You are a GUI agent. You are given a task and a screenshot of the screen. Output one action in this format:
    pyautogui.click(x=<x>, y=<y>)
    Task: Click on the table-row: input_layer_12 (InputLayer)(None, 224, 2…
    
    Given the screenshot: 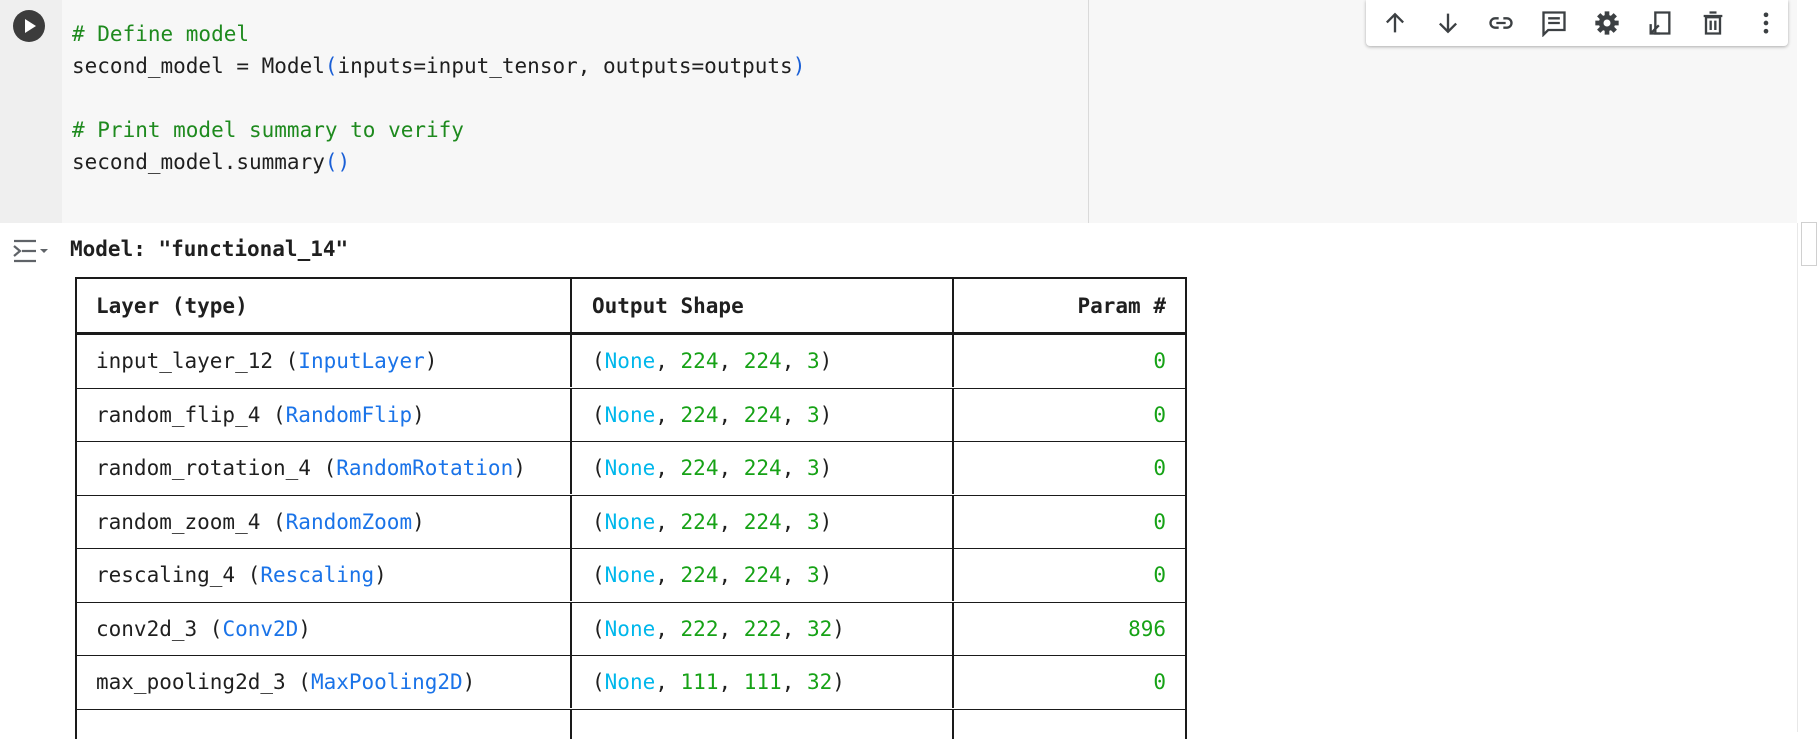 What is the action you would take?
    pyautogui.click(x=631, y=360)
    